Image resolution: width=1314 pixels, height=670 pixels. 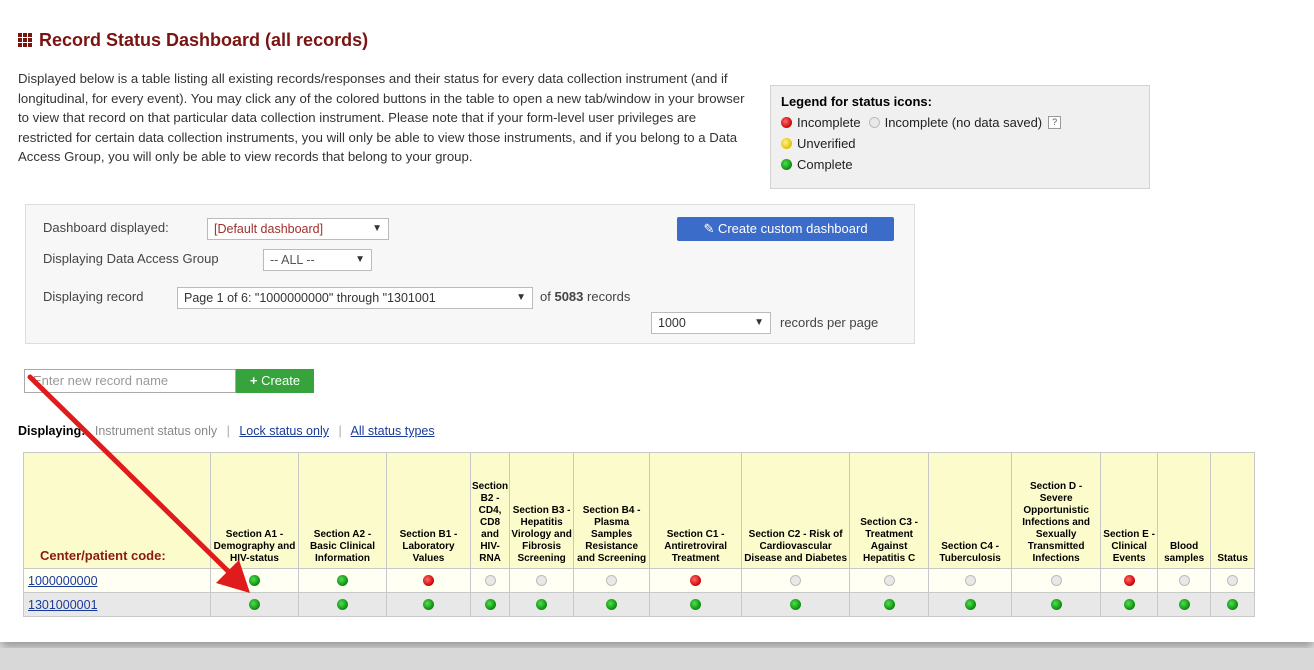 What do you see at coordinates (193, 40) in the screenshot?
I see `page-title: Record Status Dashboard (all records)` at bounding box center [193, 40].